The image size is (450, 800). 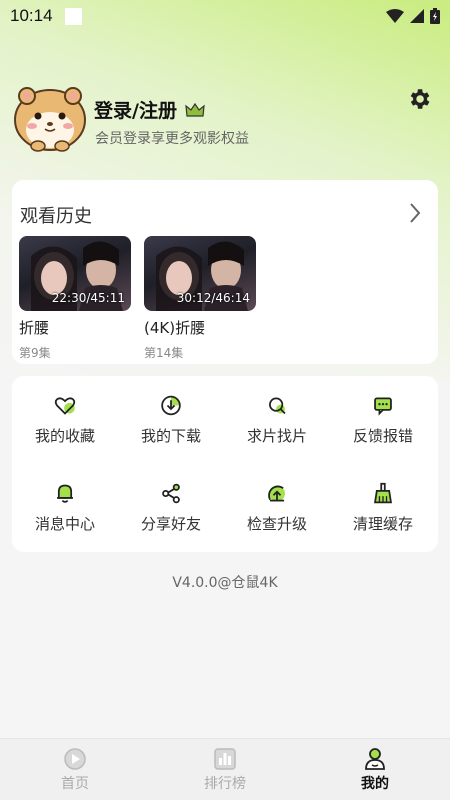 I want to click on feedback-icon, so click(x=383, y=406).